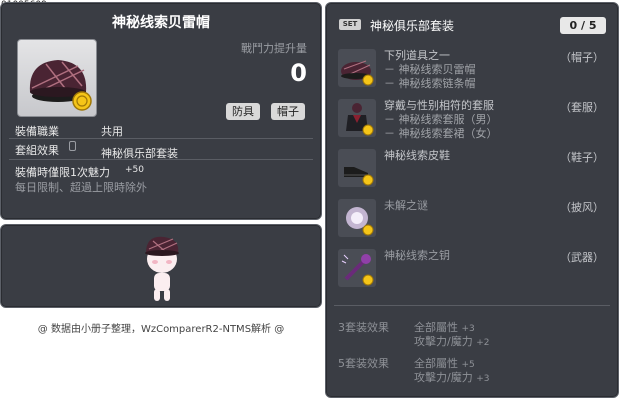 The height and width of the screenshot is (402, 622). I want to click on set-item-slot: （帽子）, so click(582, 57).